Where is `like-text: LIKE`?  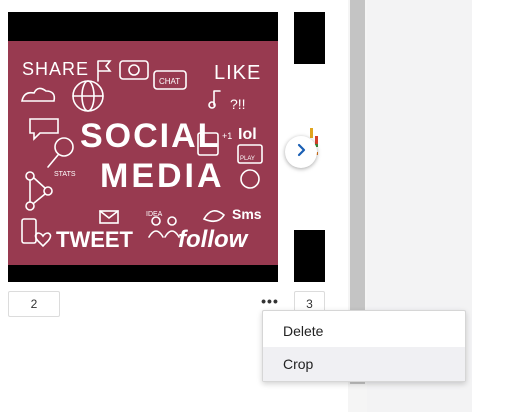 like-text: LIKE is located at coordinates (237, 73).